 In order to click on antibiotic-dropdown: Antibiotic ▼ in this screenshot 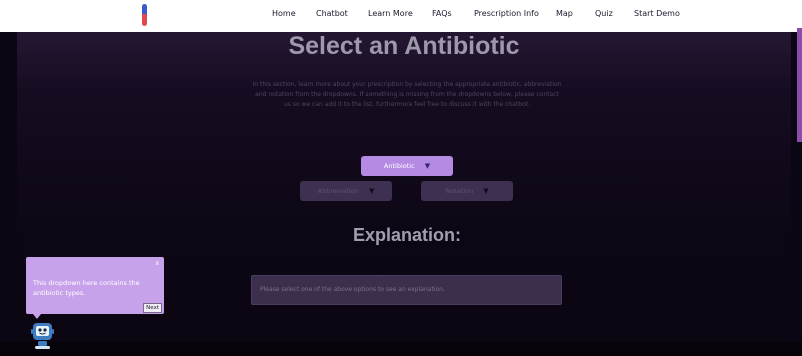, I will do `click(407, 166)`.